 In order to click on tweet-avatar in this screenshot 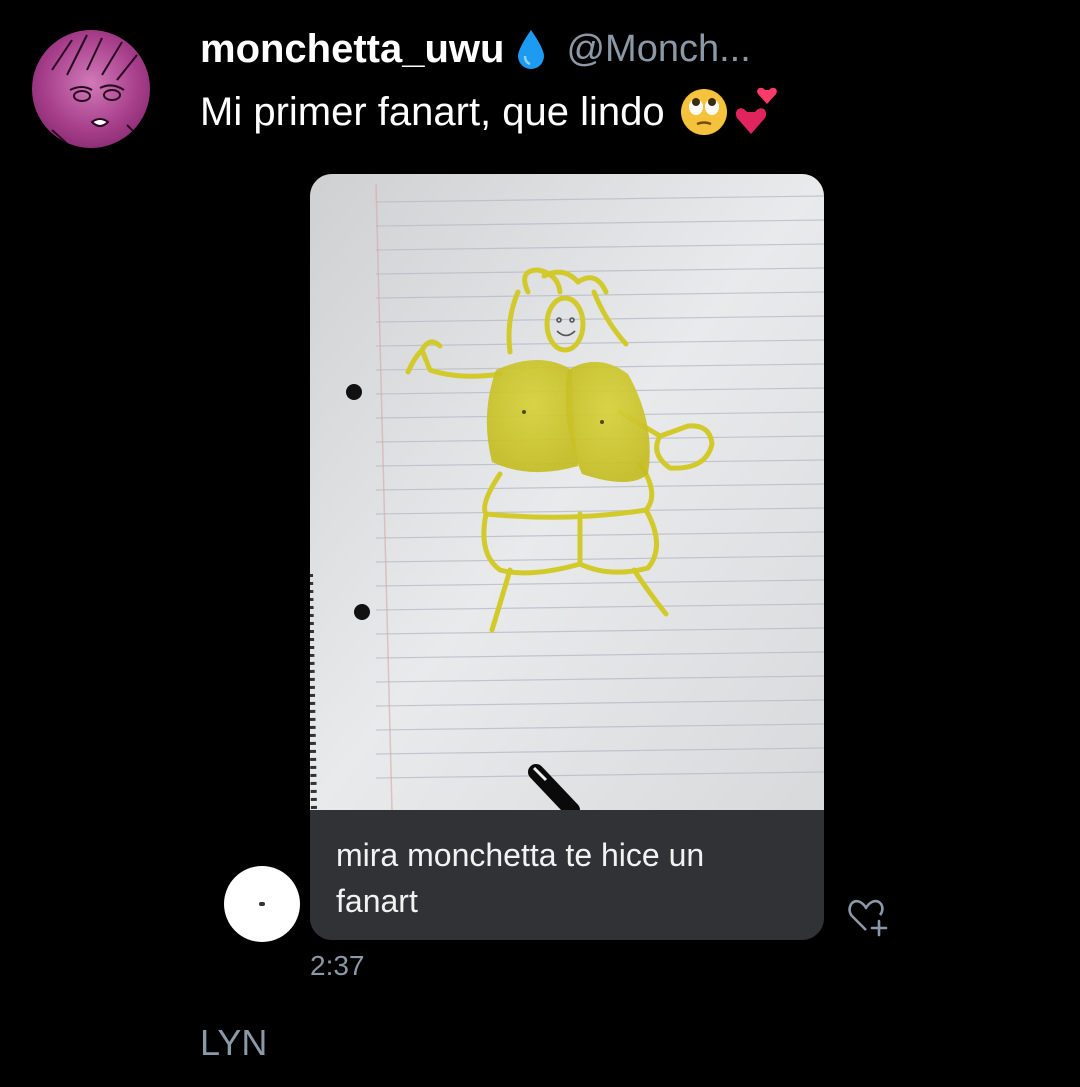, I will do `click(91, 89)`.